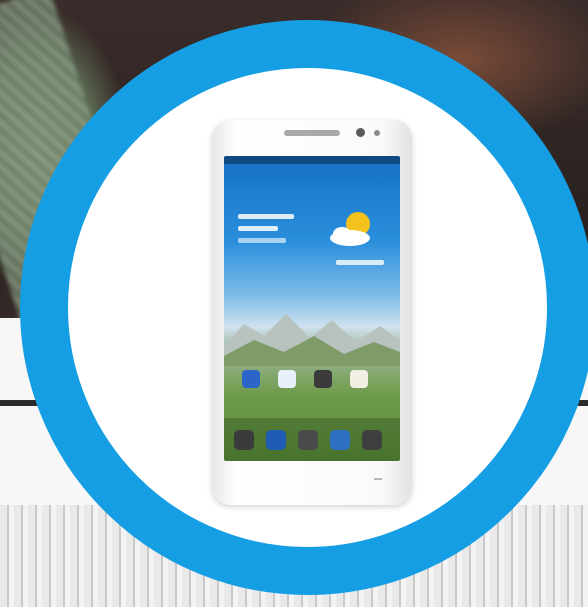 The height and width of the screenshot is (607, 588). Describe the element at coordinates (270, 230) in the screenshot. I see `clock-widget-icon` at that location.